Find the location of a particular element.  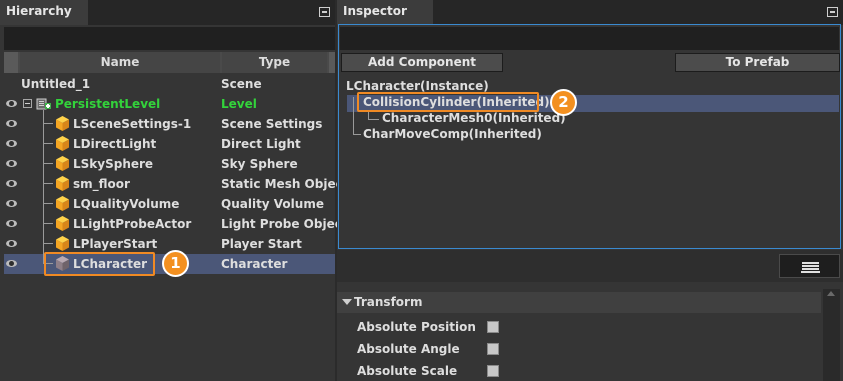

inspector-tabbar: Inspector is located at coordinates (590, 12).